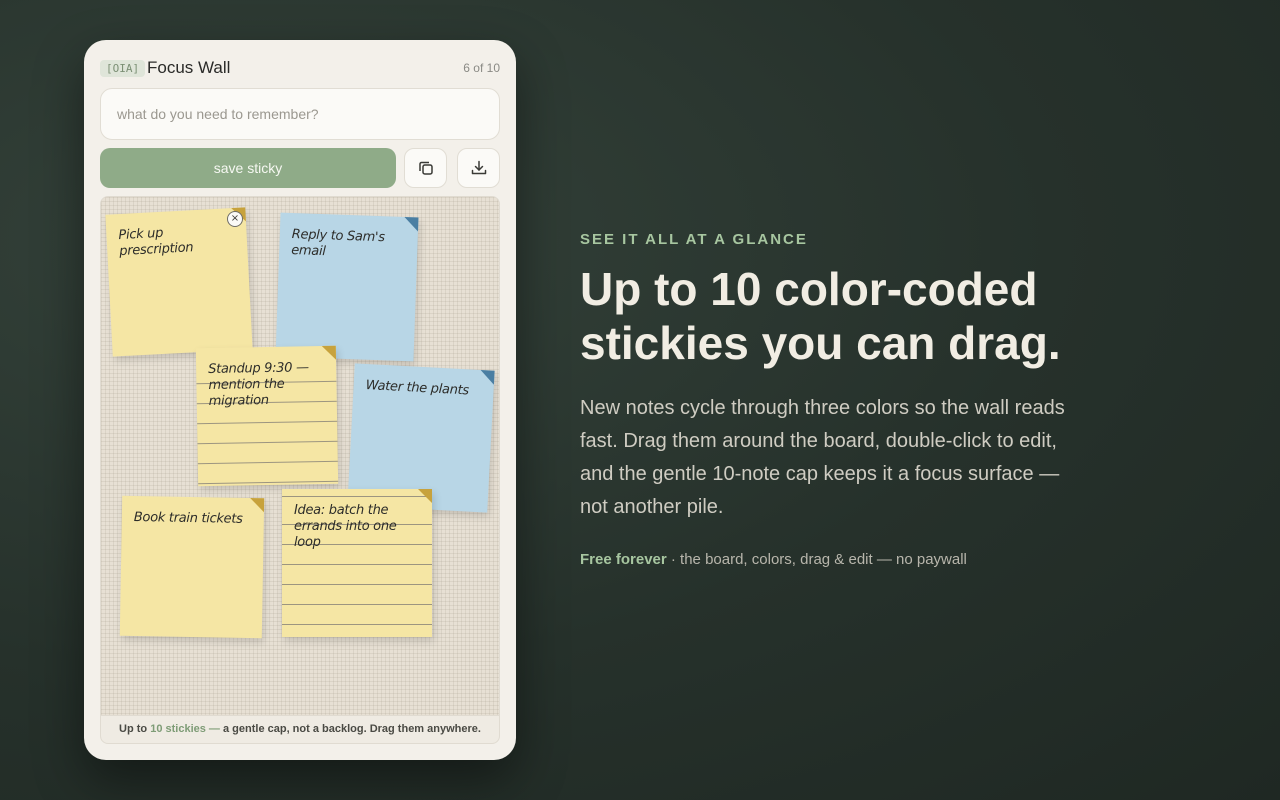 This screenshot has width=1280, height=800. I want to click on sticky-text: Water the plants, so click(417, 388).